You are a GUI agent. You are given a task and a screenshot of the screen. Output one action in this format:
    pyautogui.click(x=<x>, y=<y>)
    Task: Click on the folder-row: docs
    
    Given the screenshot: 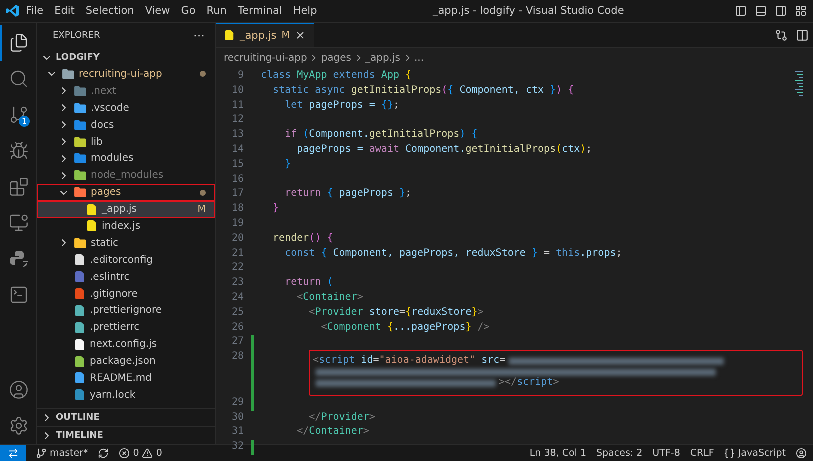 What is the action you would take?
    pyautogui.click(x=126, y=125)
    